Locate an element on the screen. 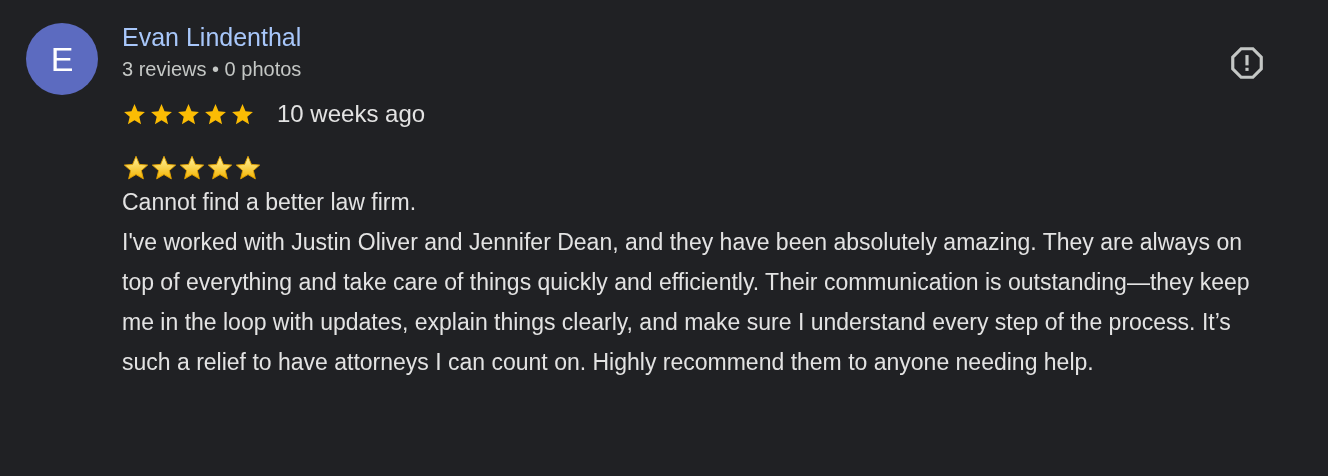 The height and width of the screenshot is (476, 1328). review-time: 10 weeks ago is located at coordinates (351, 114).